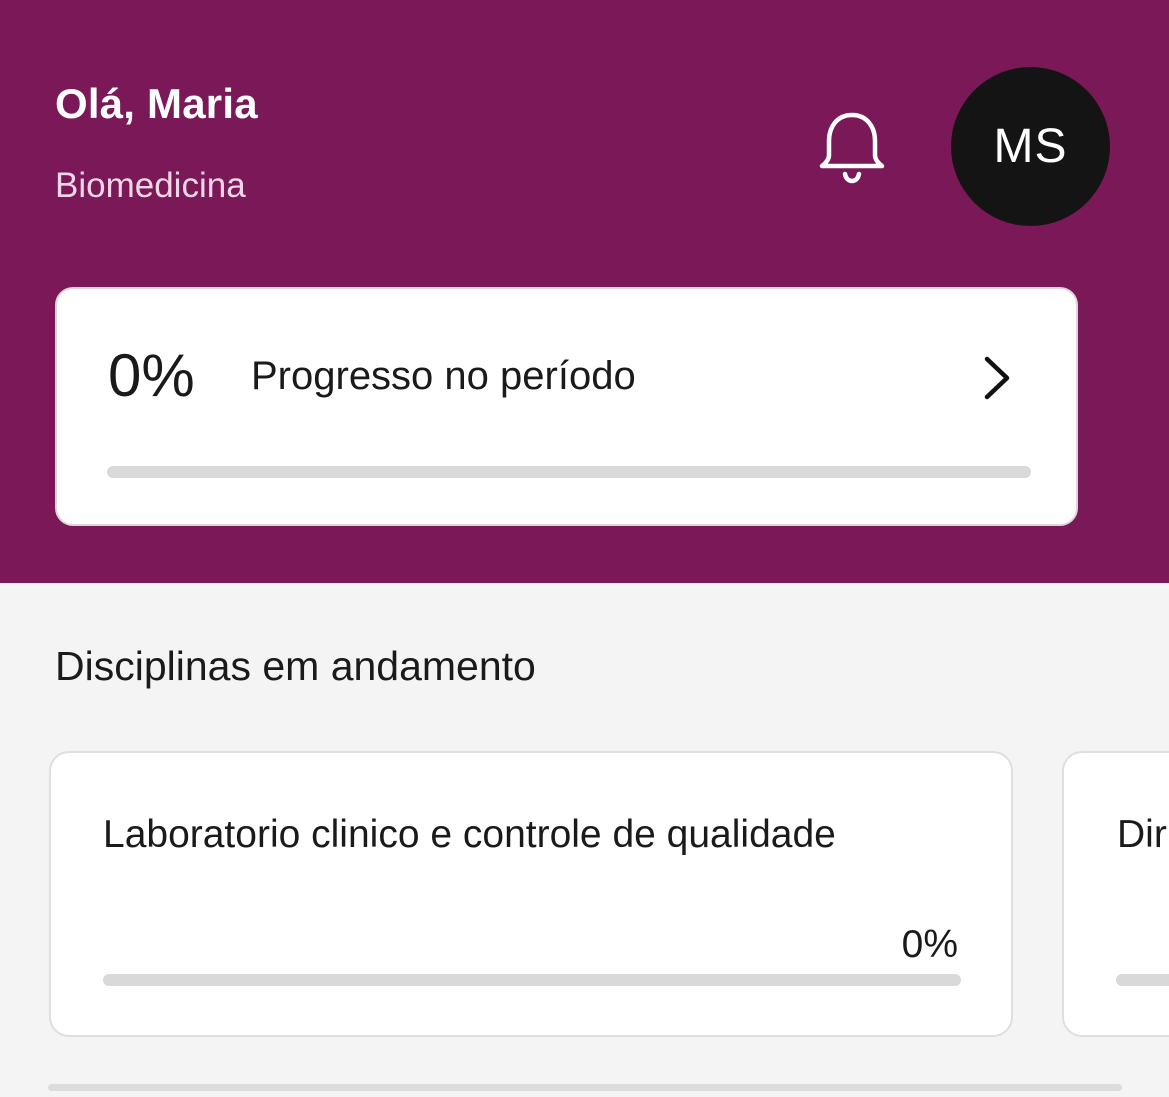 This screenshot has width=1169, height=1097. What do you see at coordinates (569, 472) in the screenshot?
I see `period-progress-bar` at bounding box center [569, 472].